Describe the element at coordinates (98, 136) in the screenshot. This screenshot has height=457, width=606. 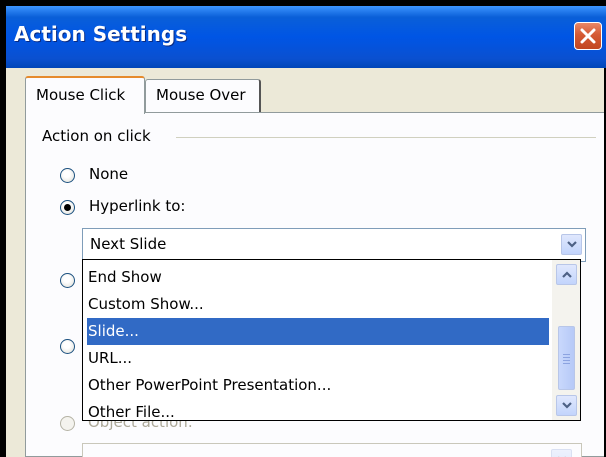
I see `group-label-action-on-click: Action on click` at that location.